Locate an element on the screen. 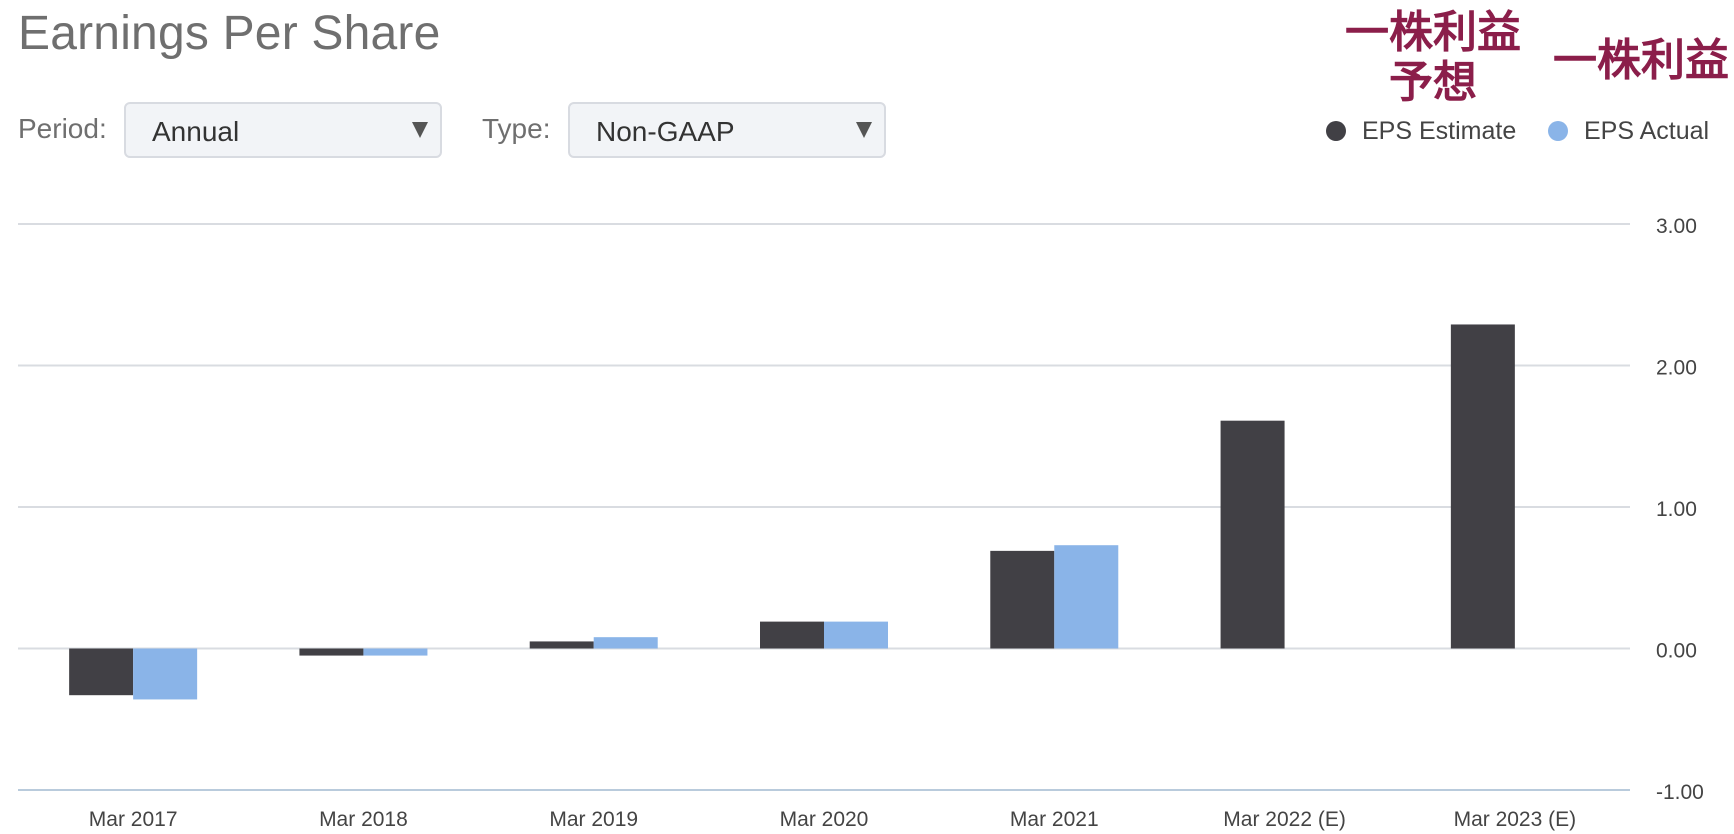  x-tick-label: Mar 2022 (E) is located at coordinates (1284, 819).